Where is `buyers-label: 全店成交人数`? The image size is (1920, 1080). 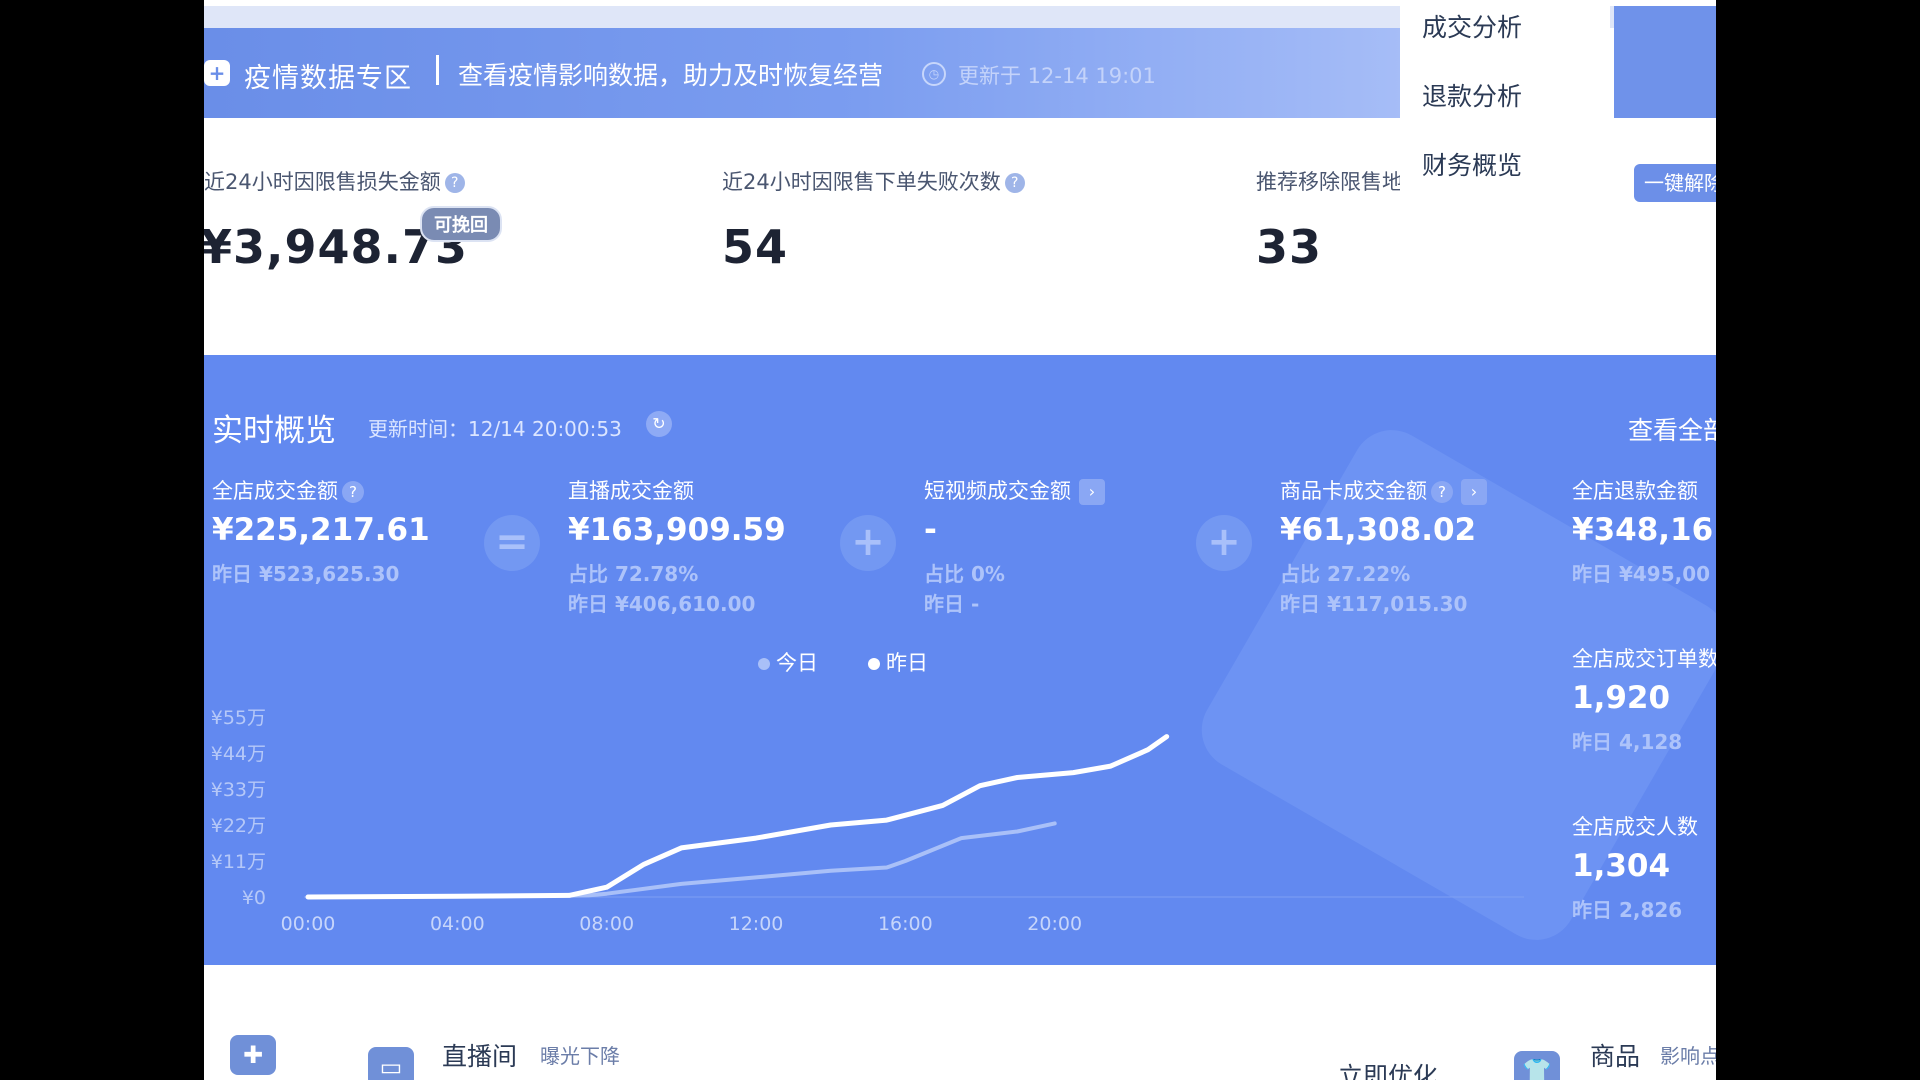 buyers-label: 全店成交人数 is located at coordinates (1635, 827).